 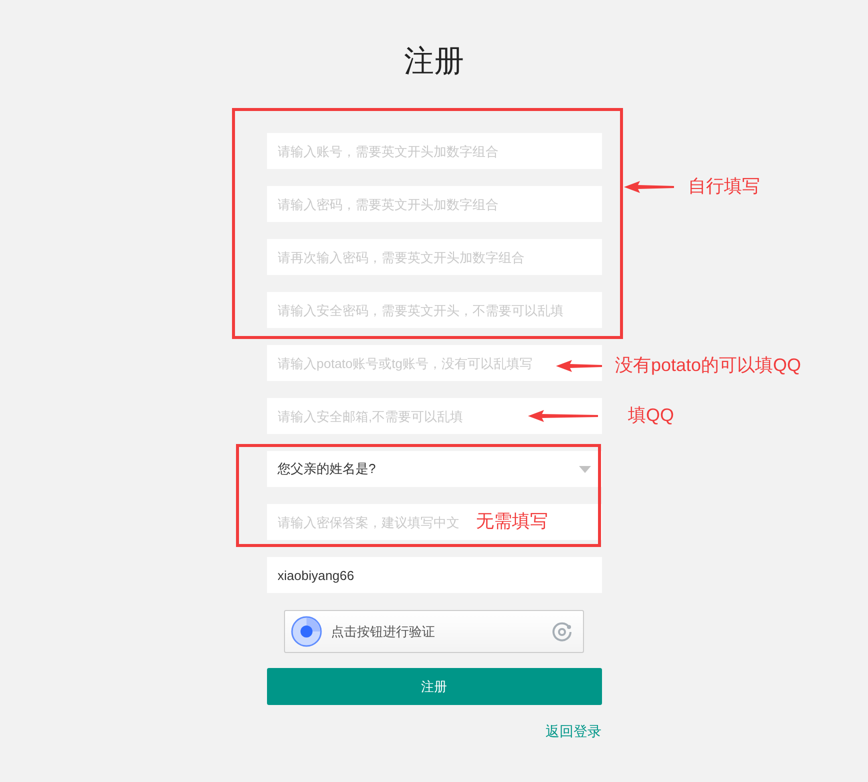 I want to click on captcha-button: 点击按钮进行验证, so click(x=434, y=631).